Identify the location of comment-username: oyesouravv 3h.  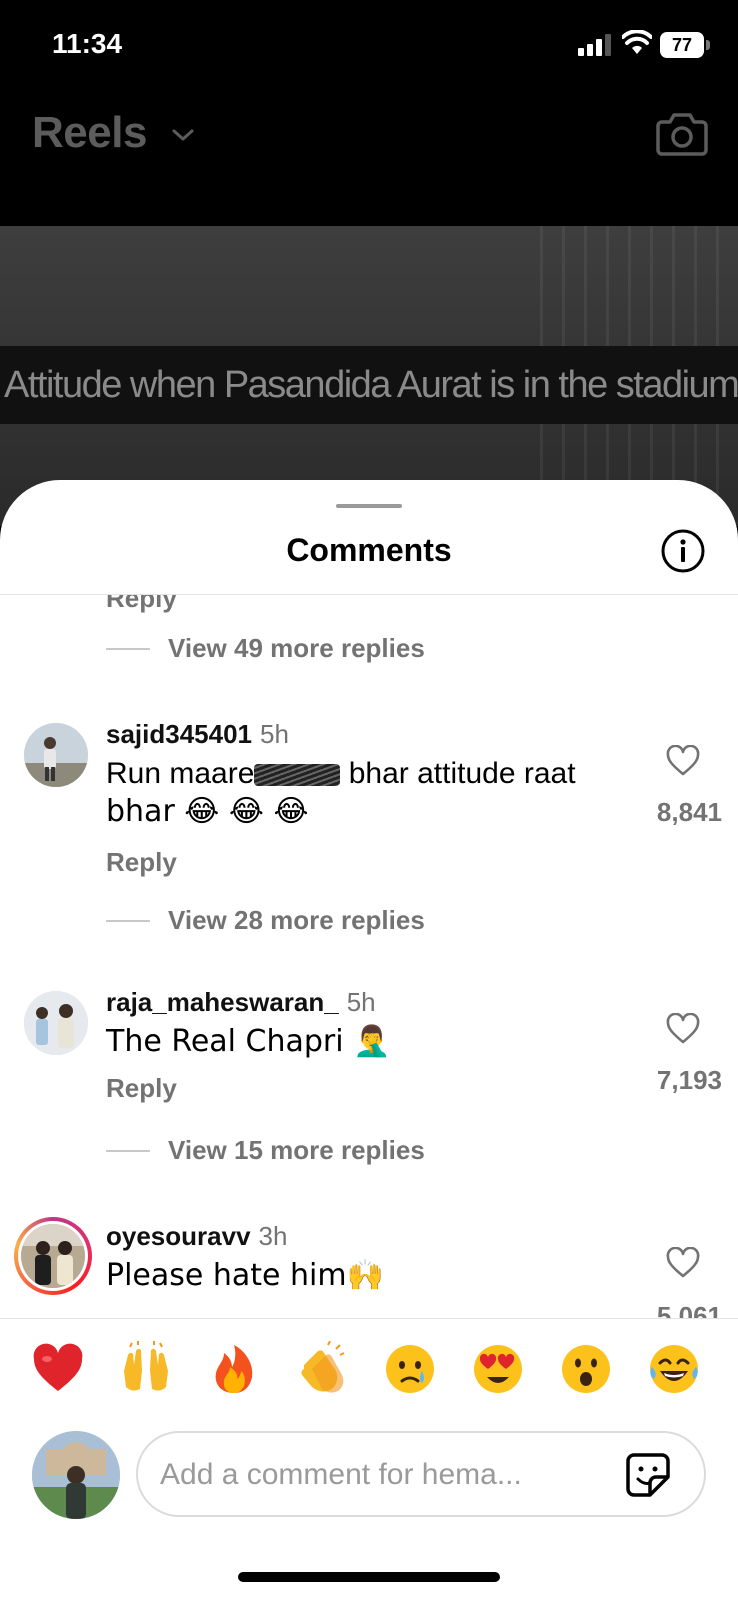
(196, 1236).